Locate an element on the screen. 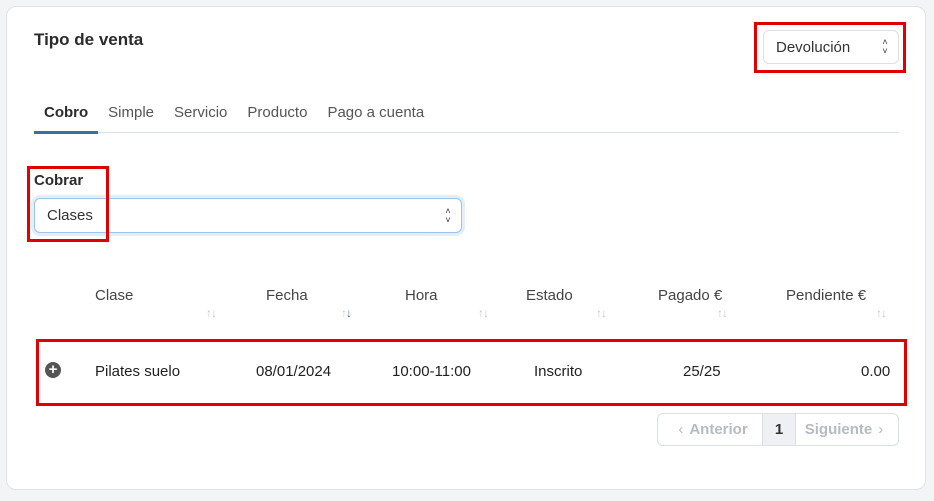  column-header-clase: Clase is located at coordinates (114, 295).